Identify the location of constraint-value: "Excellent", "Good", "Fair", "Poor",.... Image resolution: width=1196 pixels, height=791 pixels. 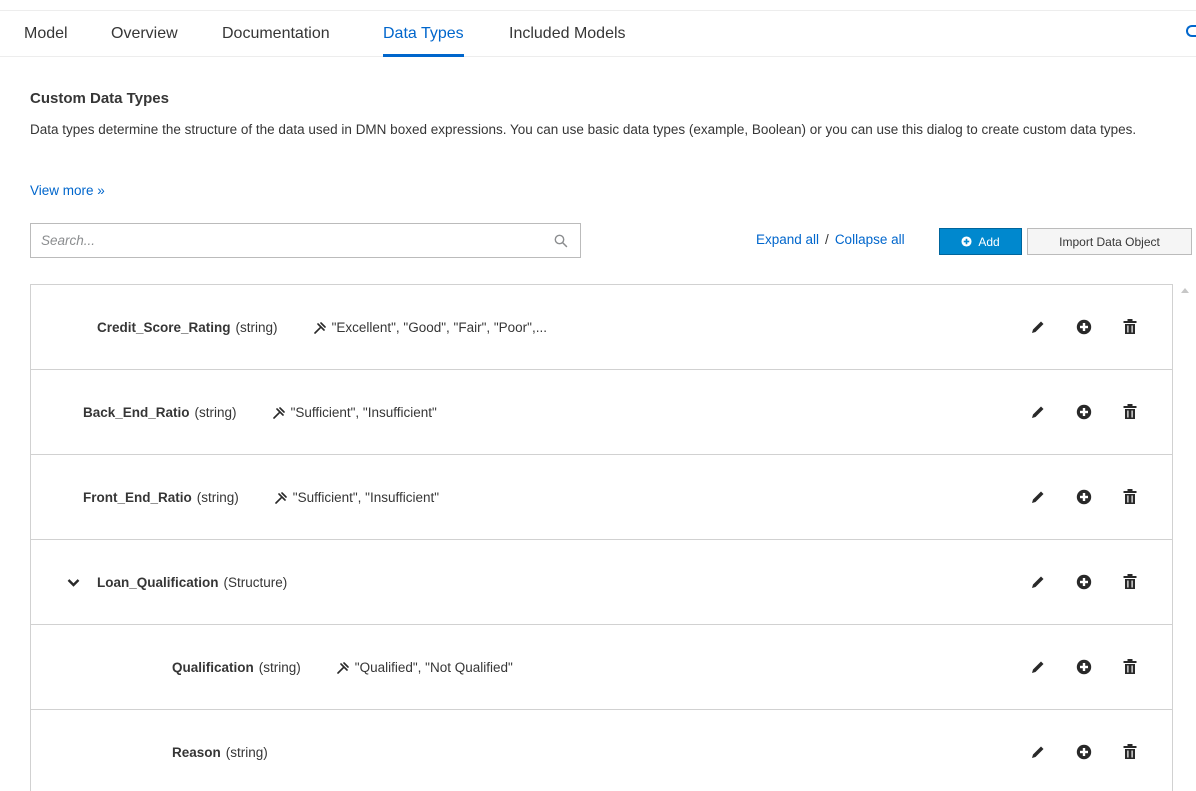
(439, 327).